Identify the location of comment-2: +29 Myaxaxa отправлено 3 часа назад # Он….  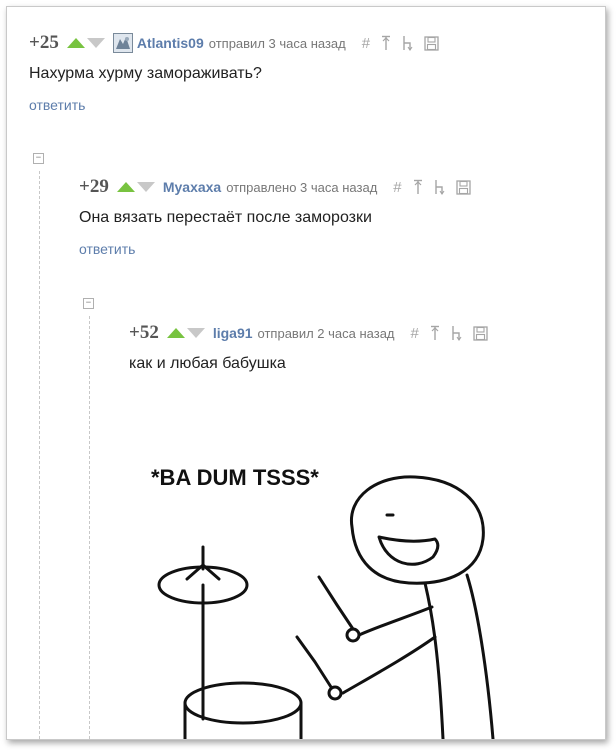
(275, 217).